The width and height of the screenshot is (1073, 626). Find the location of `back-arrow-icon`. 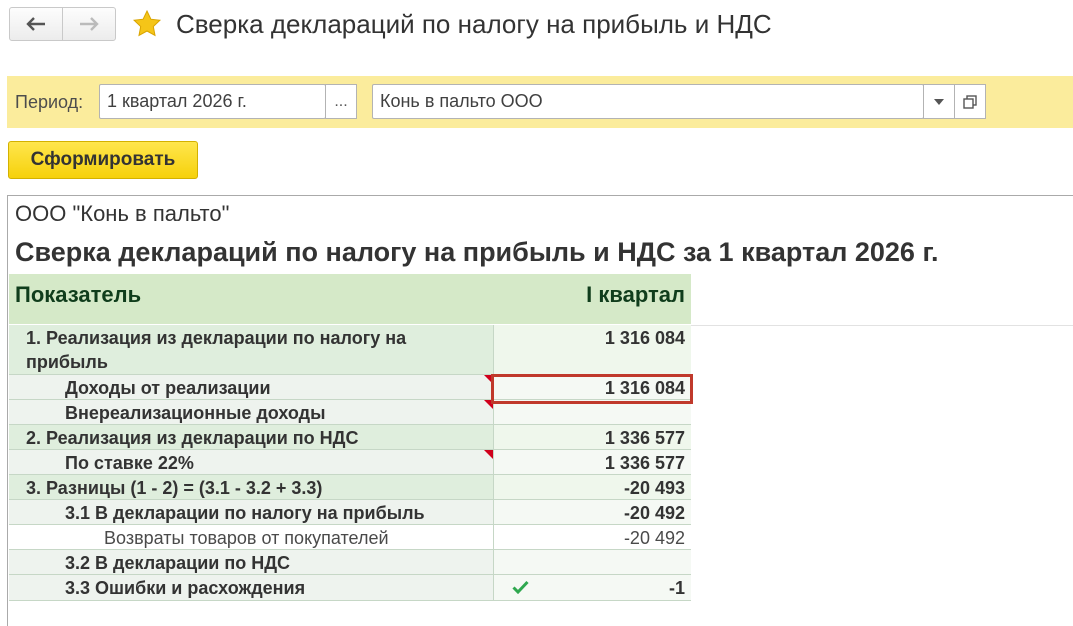

back-arrow-icon is located at coordinates (35, 24).